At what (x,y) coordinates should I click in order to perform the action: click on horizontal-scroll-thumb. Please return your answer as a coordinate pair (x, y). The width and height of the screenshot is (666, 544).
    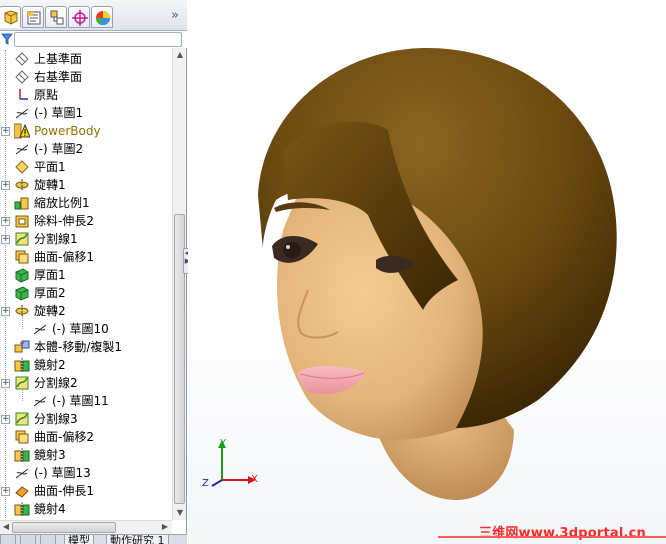
    Looking at the image, I should click on (64, 527).